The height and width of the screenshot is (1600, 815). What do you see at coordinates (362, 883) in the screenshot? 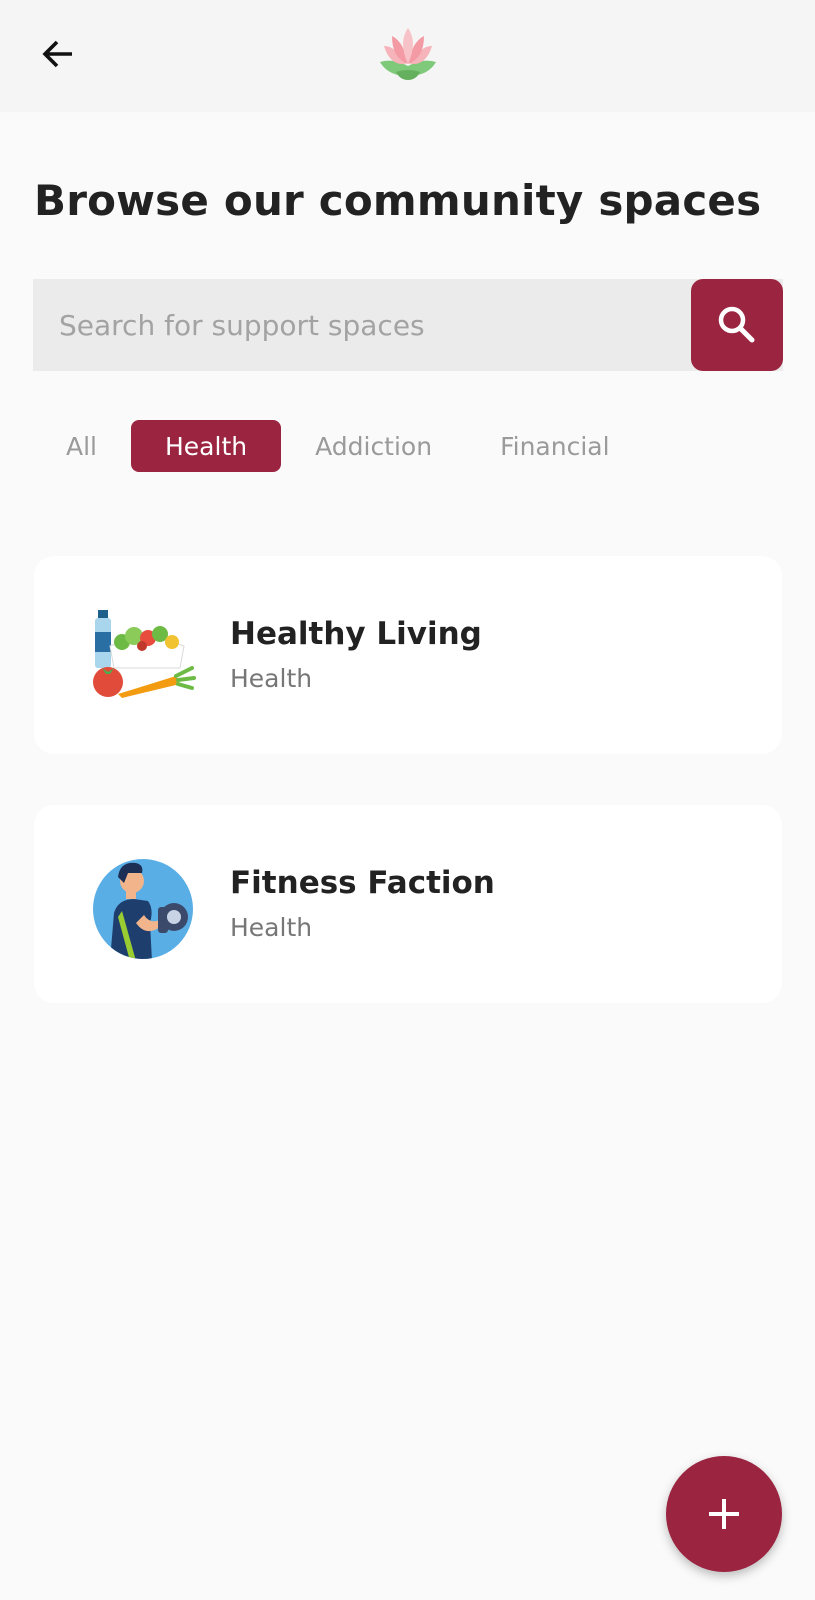
I see `space-title: Fitness Faction` at bounding box center [362, 883].